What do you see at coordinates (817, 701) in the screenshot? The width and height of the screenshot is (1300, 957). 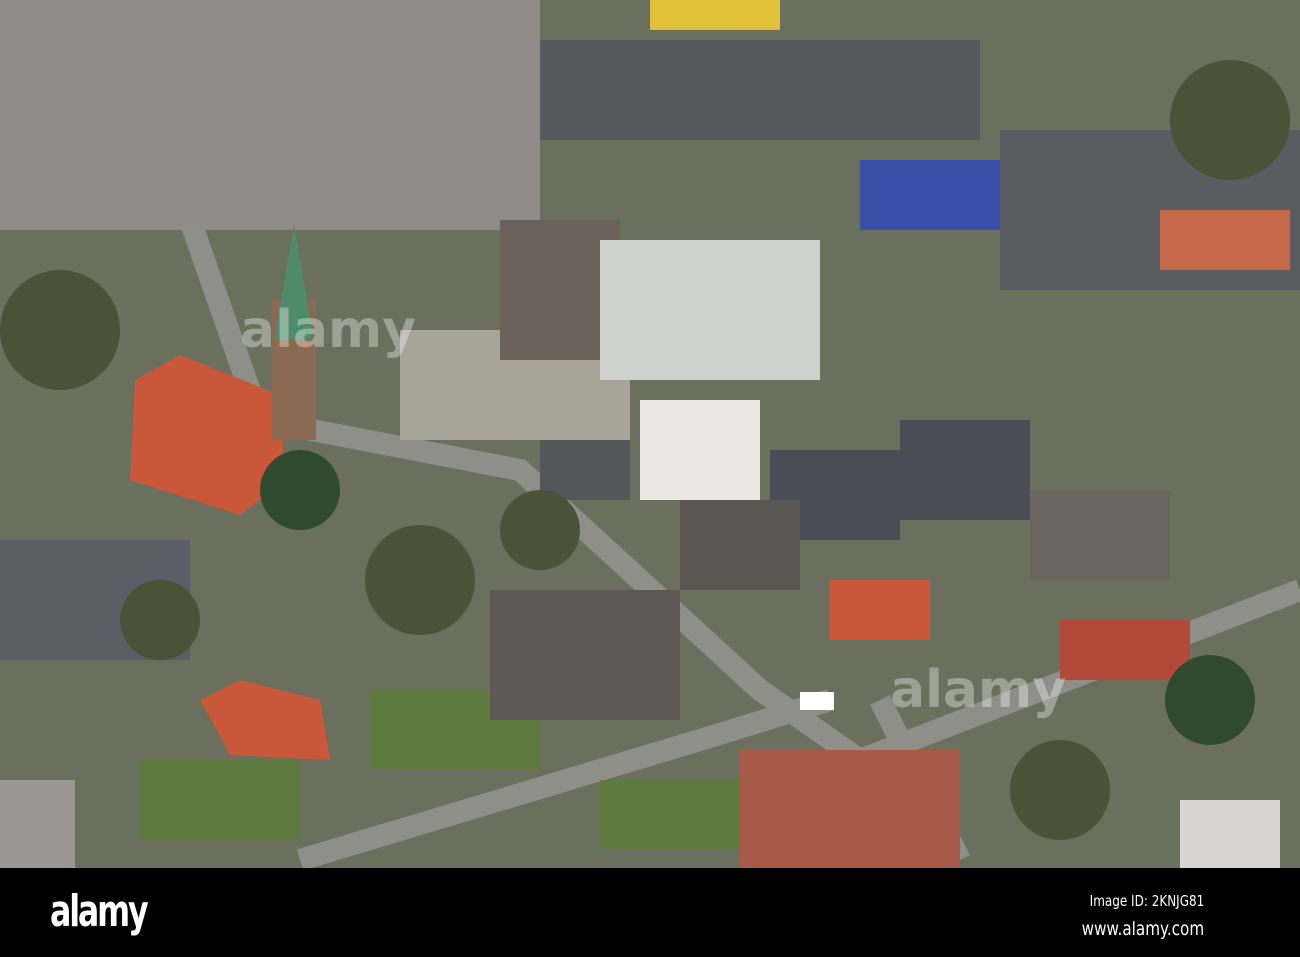 I see `white-van` at bounding box center [817, 701].